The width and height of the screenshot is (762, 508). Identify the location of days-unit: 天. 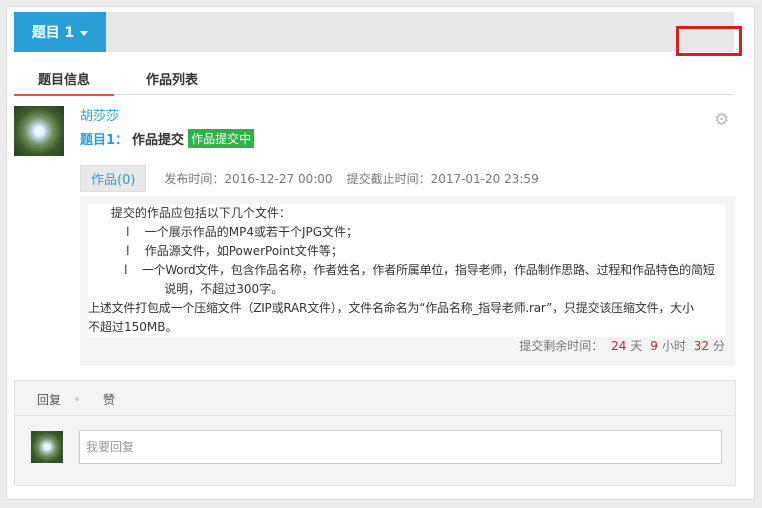
(636, 346).